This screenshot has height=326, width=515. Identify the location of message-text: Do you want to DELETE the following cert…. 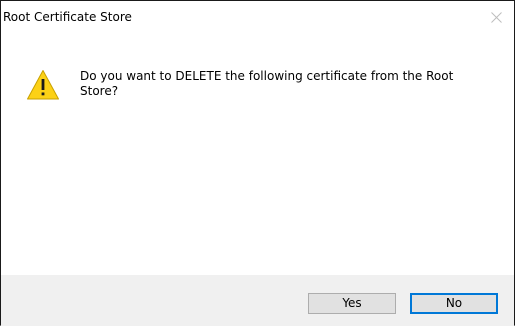
(267, 83).